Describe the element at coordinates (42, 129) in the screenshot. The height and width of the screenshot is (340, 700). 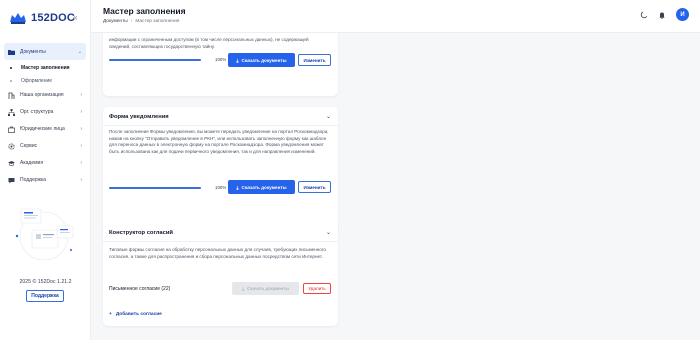
I see `sidebar-item-label: Юридические лица` at that location.